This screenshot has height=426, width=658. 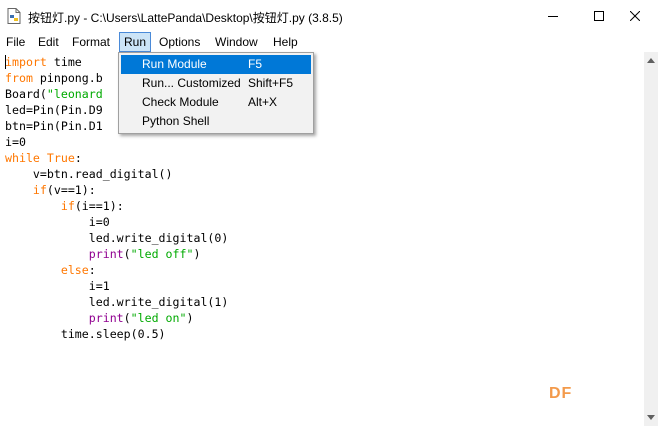 What do you see at coordinates (15, 42) in the screenshot?
I see `menu-file: File` at bounding box center [15, 42].